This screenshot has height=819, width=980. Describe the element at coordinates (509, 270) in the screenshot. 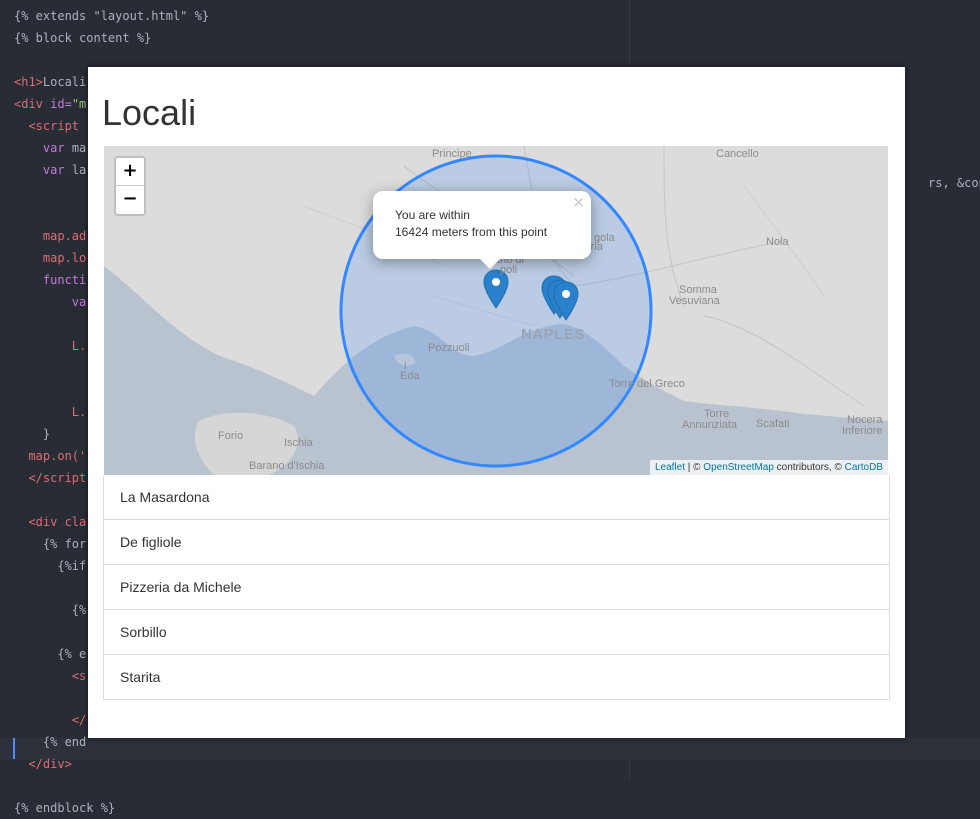

I see `map-label: poli` at that location.